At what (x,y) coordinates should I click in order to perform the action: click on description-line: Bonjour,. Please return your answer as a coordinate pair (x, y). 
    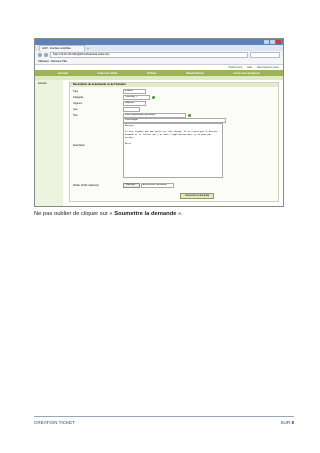
    Looking at the image, I should click on (130, 126).